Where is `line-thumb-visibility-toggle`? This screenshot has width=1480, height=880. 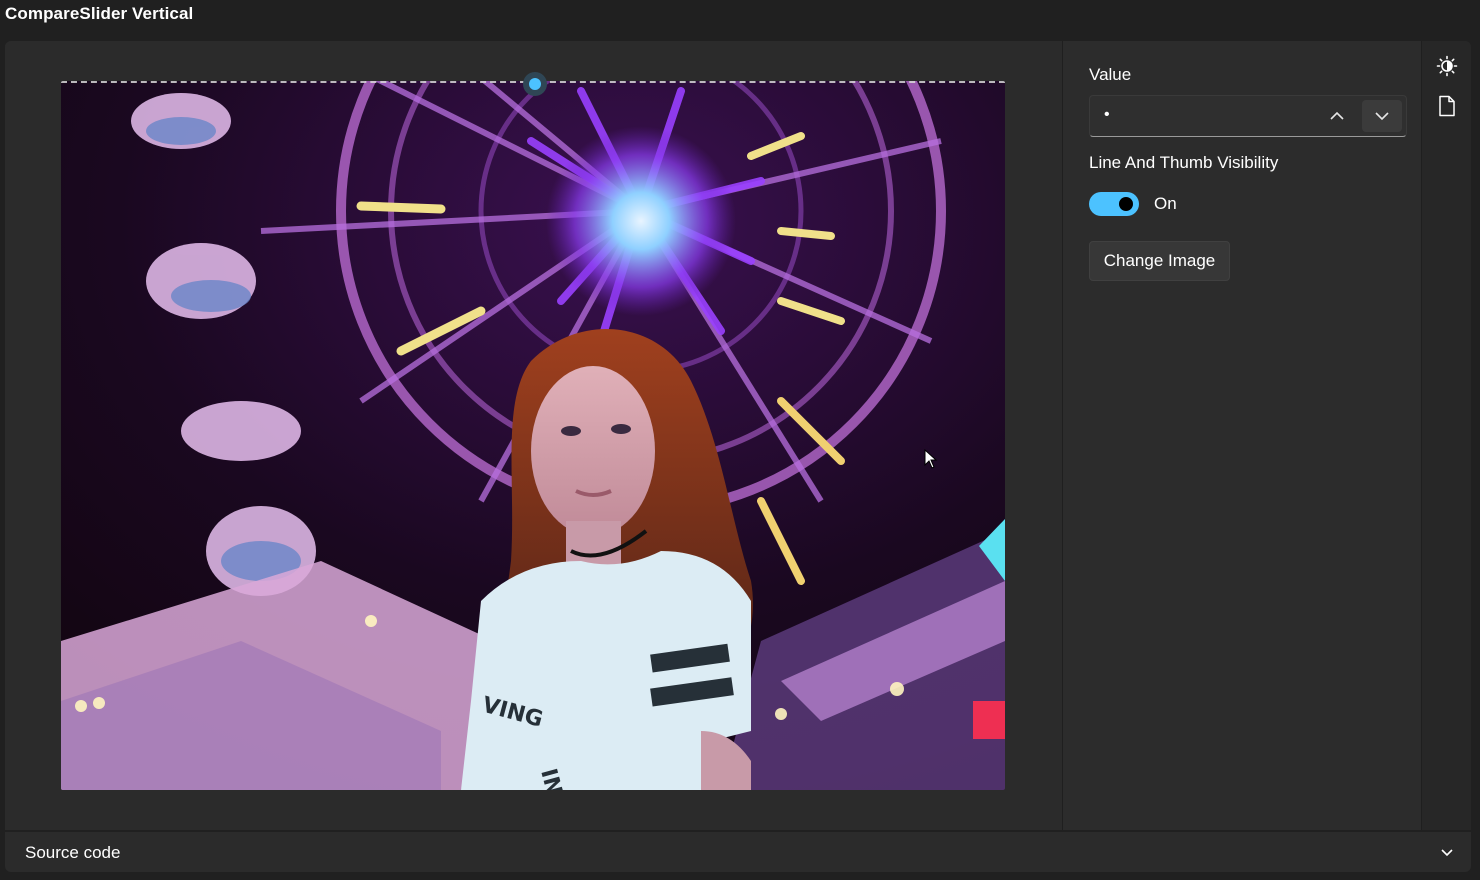 line-thumb-visibility-toggle is located at coordinates (1114, 204).